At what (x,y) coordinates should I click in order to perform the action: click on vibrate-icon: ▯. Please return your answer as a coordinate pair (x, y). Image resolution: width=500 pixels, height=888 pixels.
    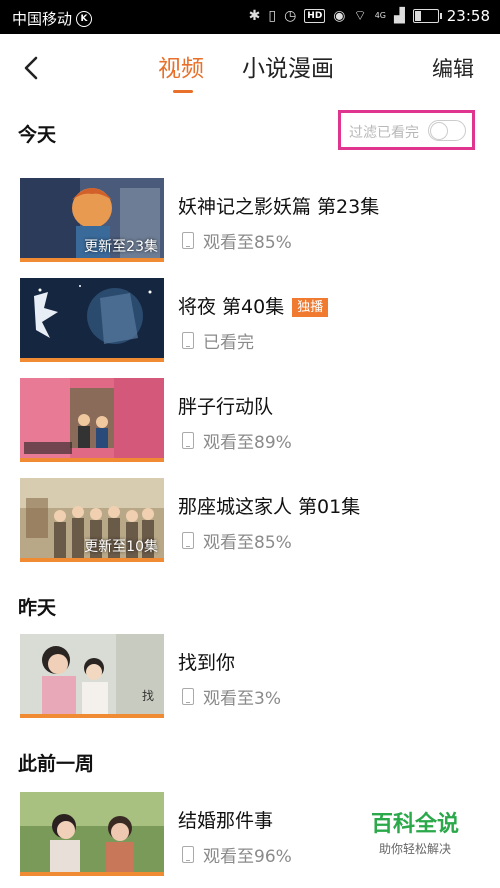
    Looking at the image, I should click on (272, 16).